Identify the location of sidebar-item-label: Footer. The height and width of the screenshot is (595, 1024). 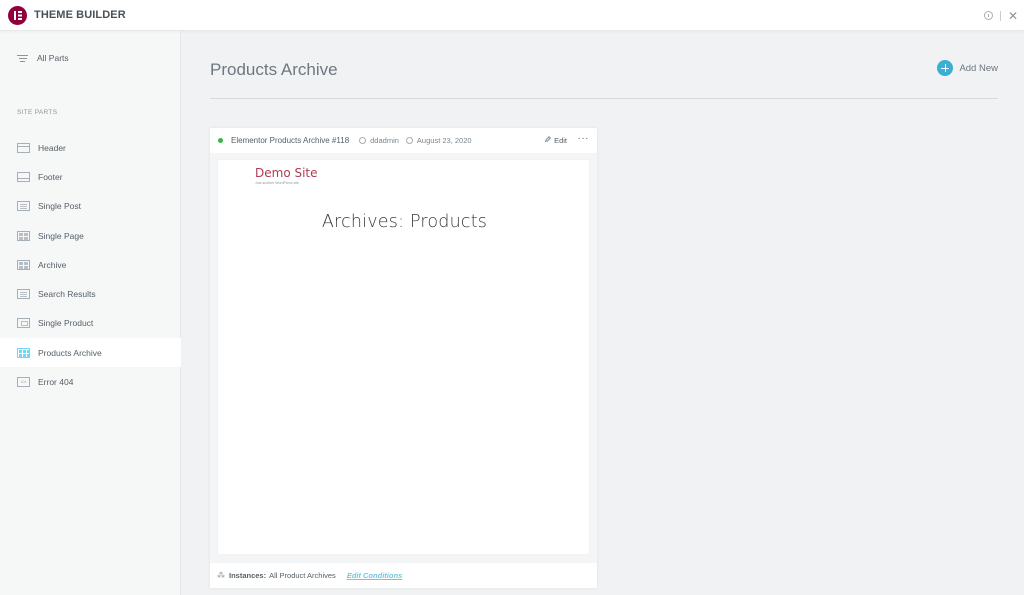
(50, 176).